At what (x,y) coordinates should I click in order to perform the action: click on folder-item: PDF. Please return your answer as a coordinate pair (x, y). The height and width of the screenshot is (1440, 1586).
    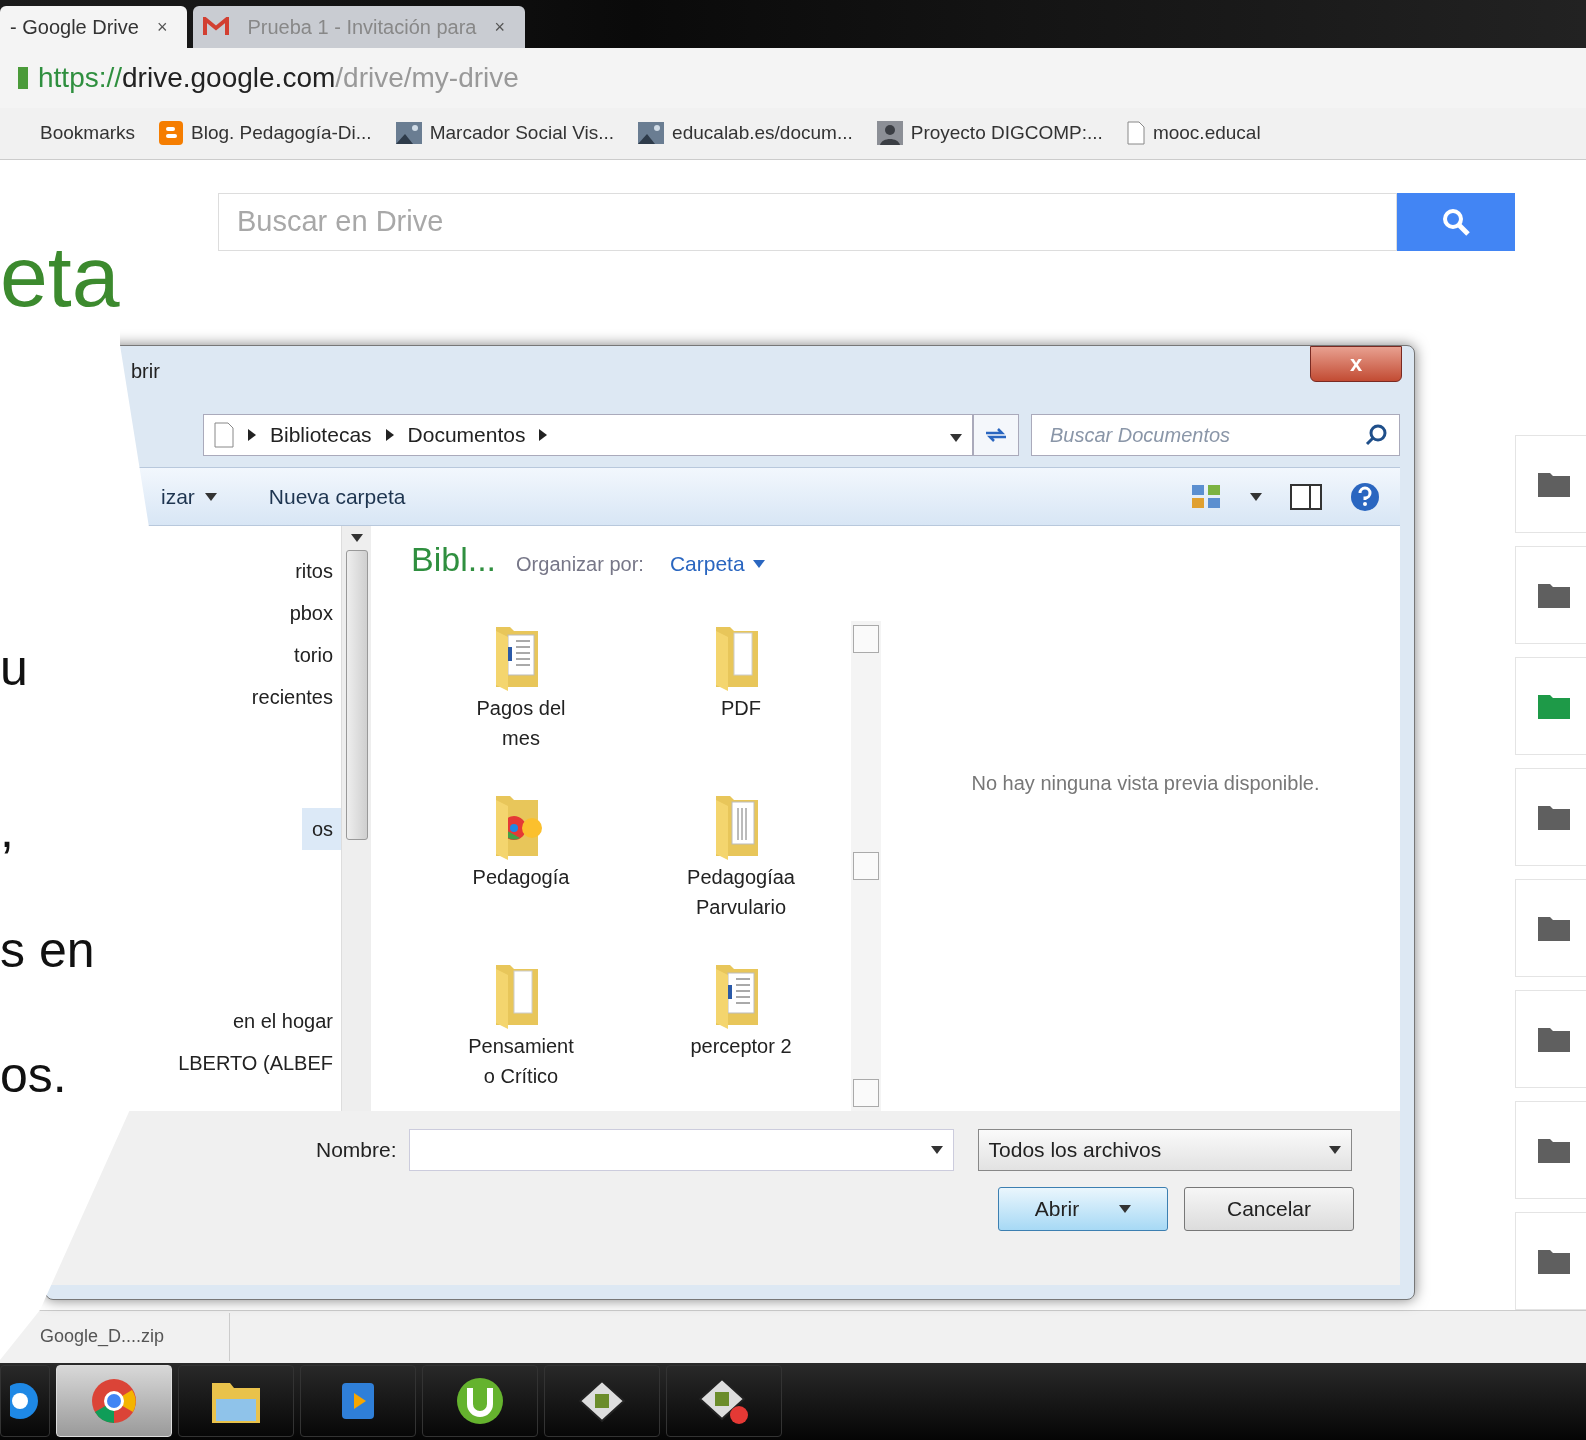
    Looking at the image, I should click on (741, 698).